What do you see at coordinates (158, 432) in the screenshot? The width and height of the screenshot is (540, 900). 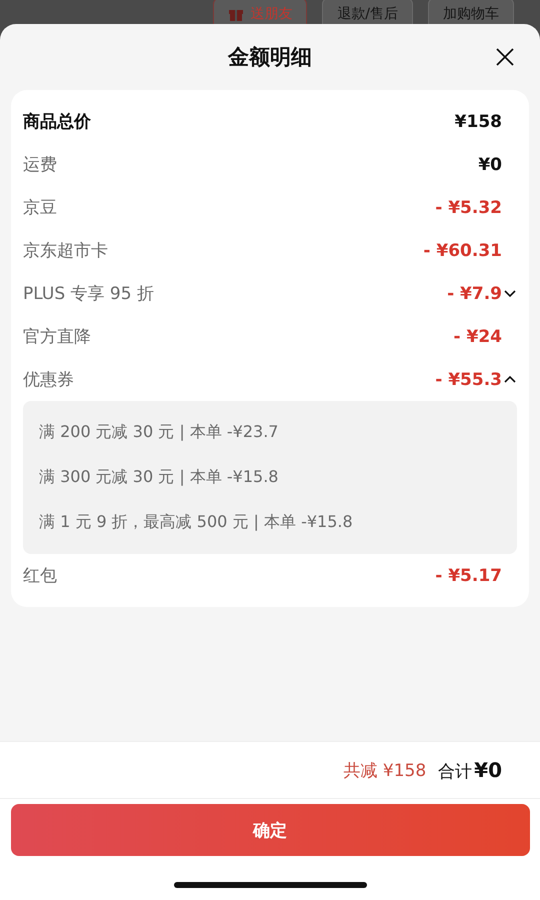 I see `coupon-detail: 满 200 元减 30 元 | 本单 -¥23.7` at bounding box center [158, 432].